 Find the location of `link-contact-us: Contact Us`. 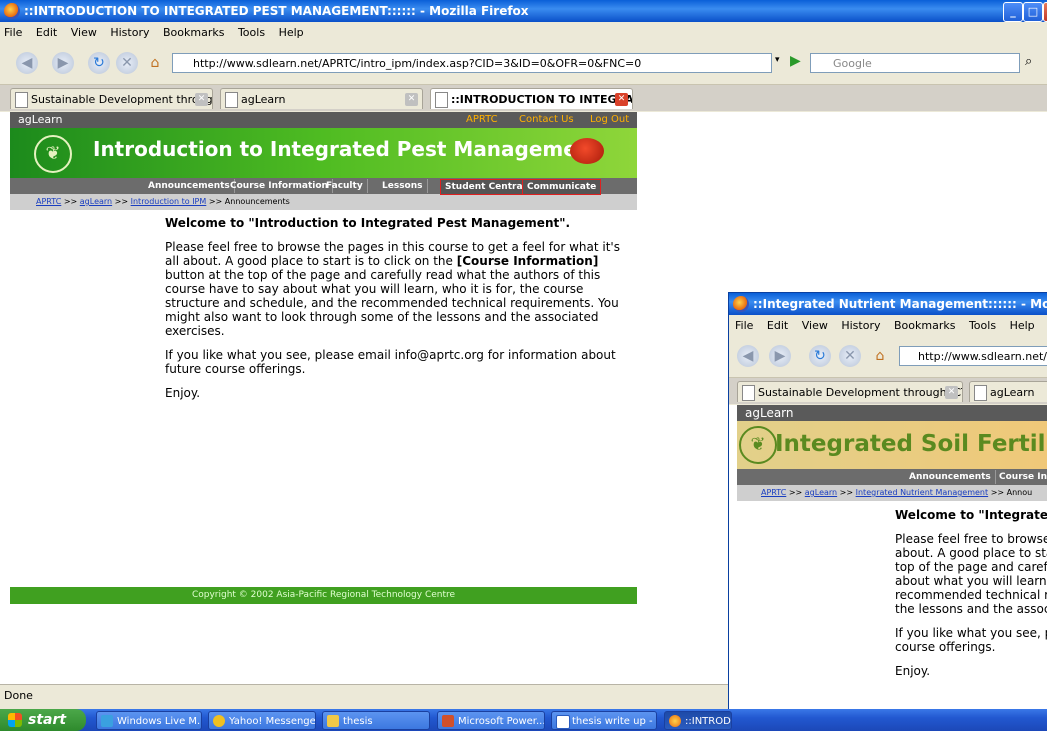

link-contact-us: Contact Us is located at coordinates (546, 120).